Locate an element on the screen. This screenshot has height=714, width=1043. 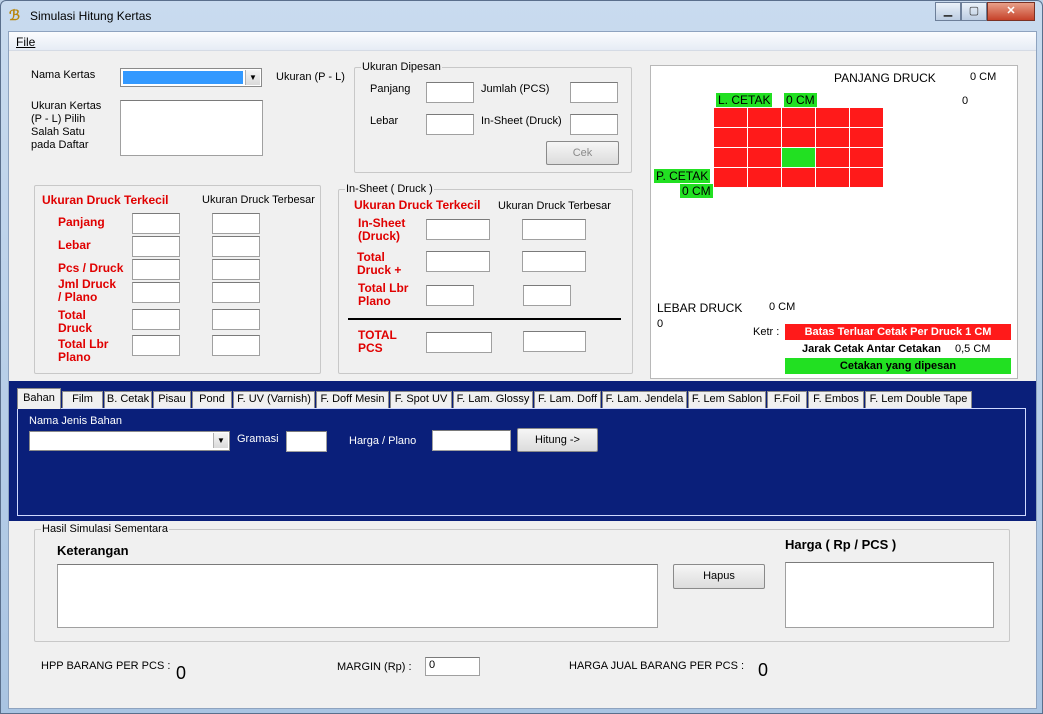
selection-highlight is located at coordinates (183, 77).